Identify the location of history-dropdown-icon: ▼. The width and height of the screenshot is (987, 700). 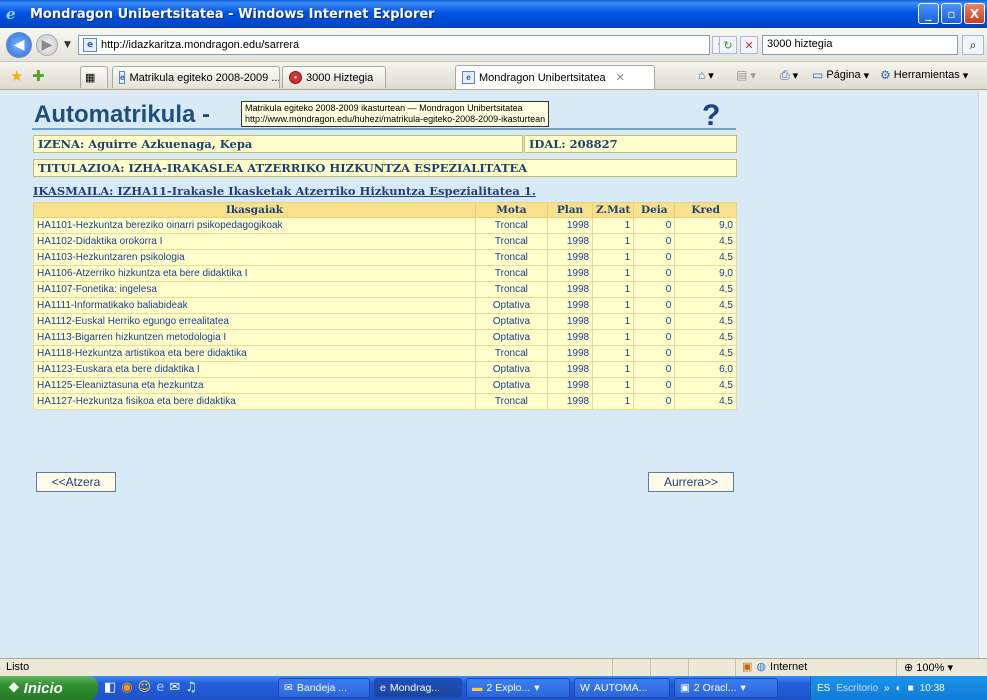
(67, 45).